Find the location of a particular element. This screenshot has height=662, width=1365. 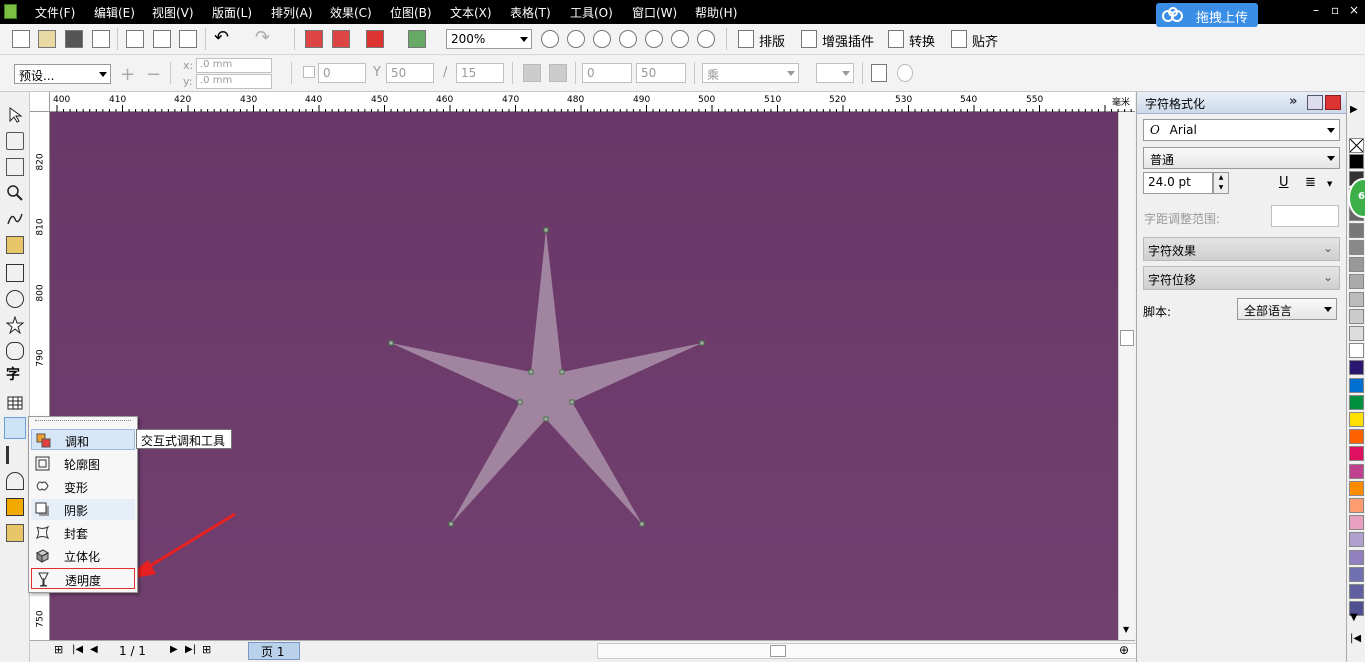

smart-fill-tool-icon is located at coordinates (15, 245).